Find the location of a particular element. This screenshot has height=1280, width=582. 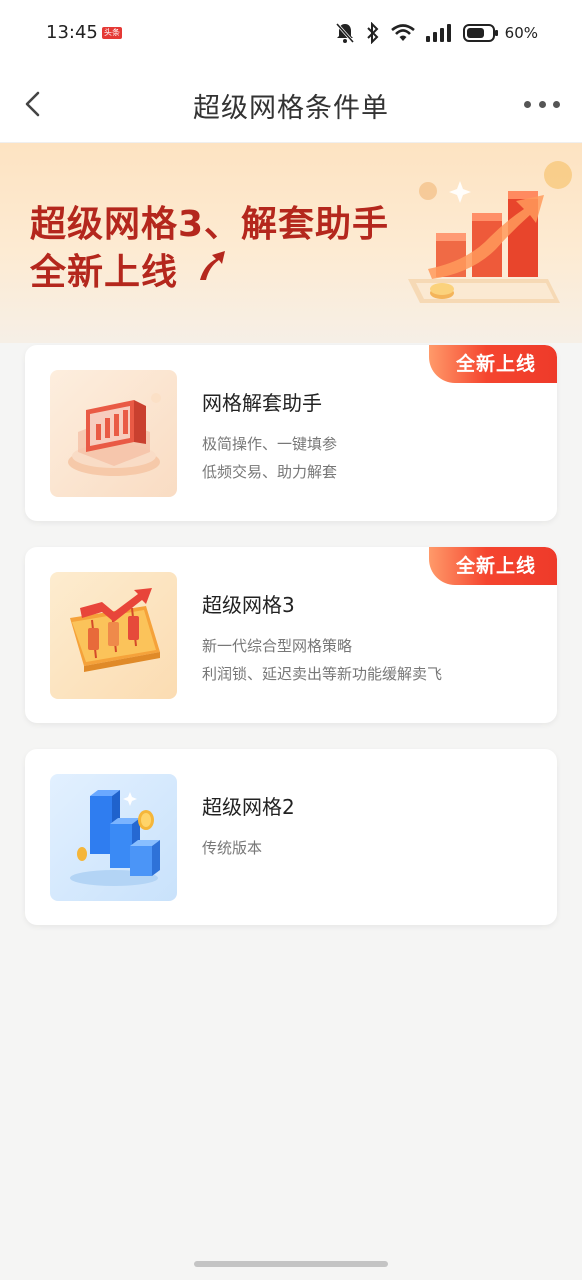

bell-muted-icon is located at coordinates (344, 33).